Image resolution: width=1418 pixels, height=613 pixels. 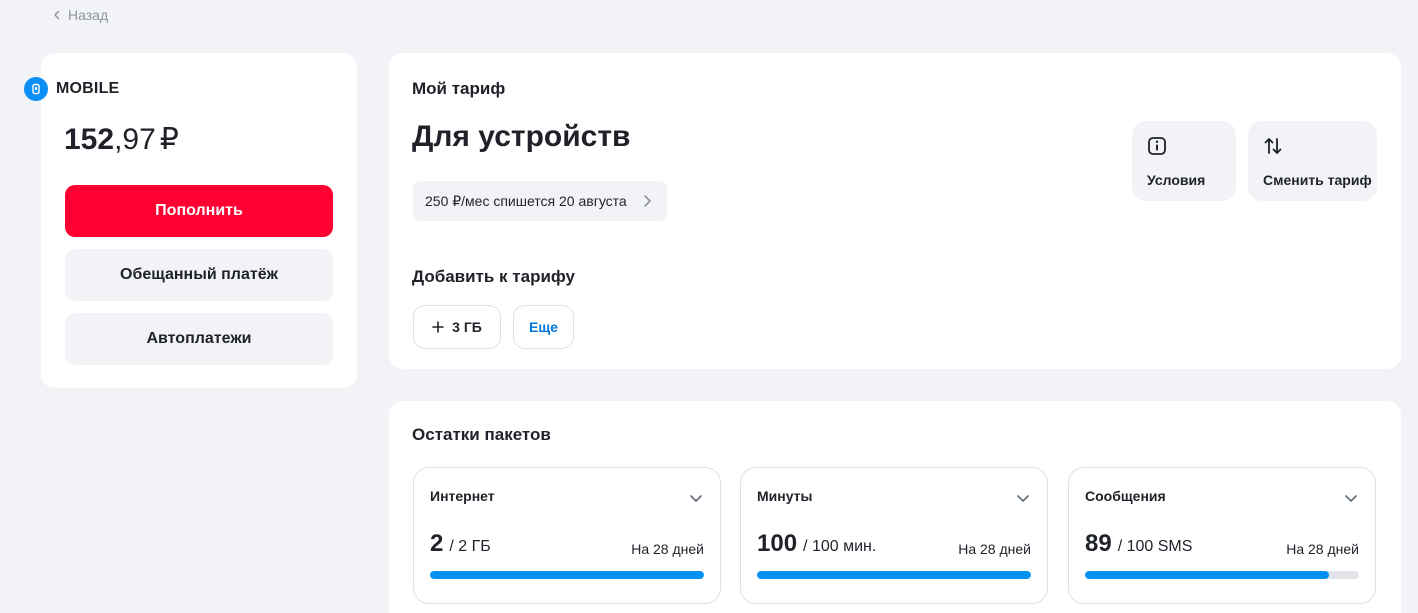 What do you see at coordinates (462, 496) in the screenshot?
I see `package-title: Интернет` at bounding box center [462, 496].